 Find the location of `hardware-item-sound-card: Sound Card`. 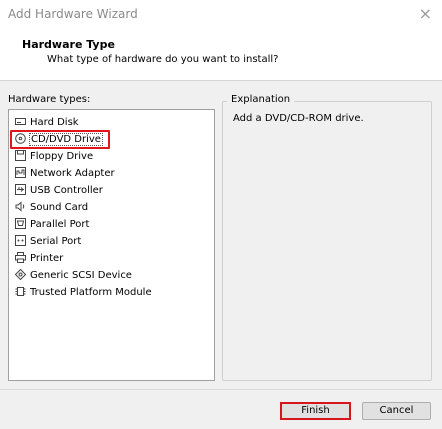

hardware-item-sound-card: Sound Card is located at coordinates (51, 207).